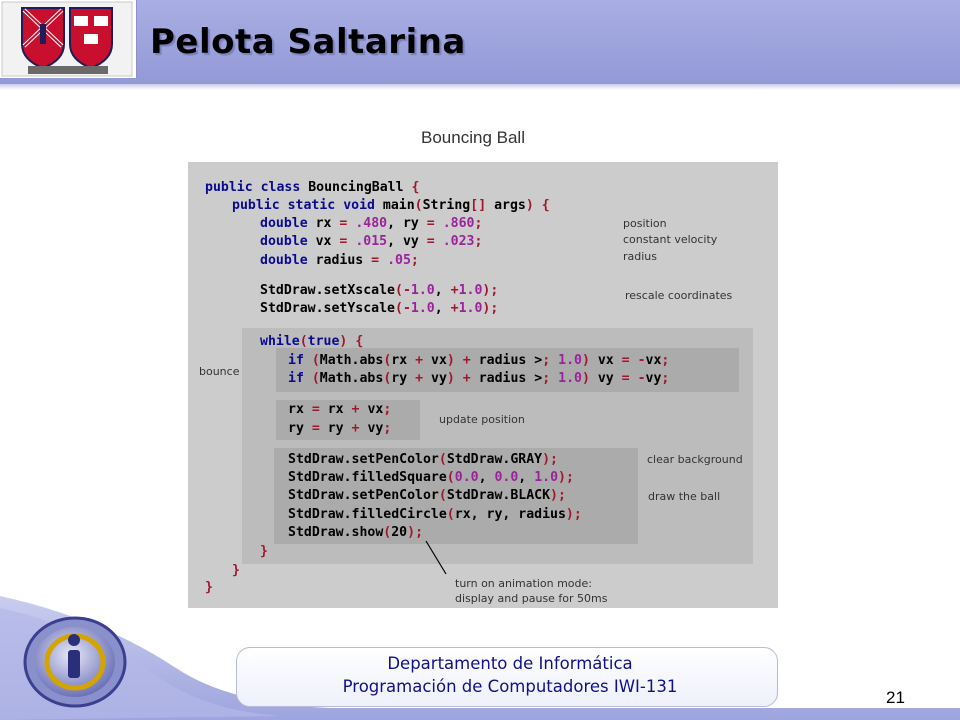 This screenshot has width=960, height=720. What do you see at coordinates (895, 697) in the screenshot?
I see `page-number: 21` at bounding box center [895, 697].